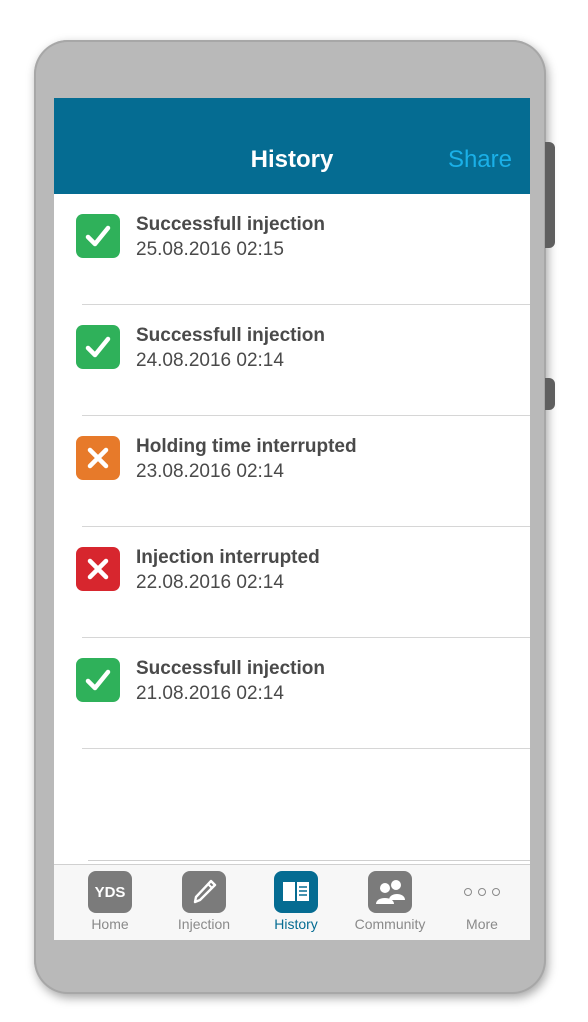  I want to click on list-item-date: 24.08.2016 02:14, so click(210, 360).